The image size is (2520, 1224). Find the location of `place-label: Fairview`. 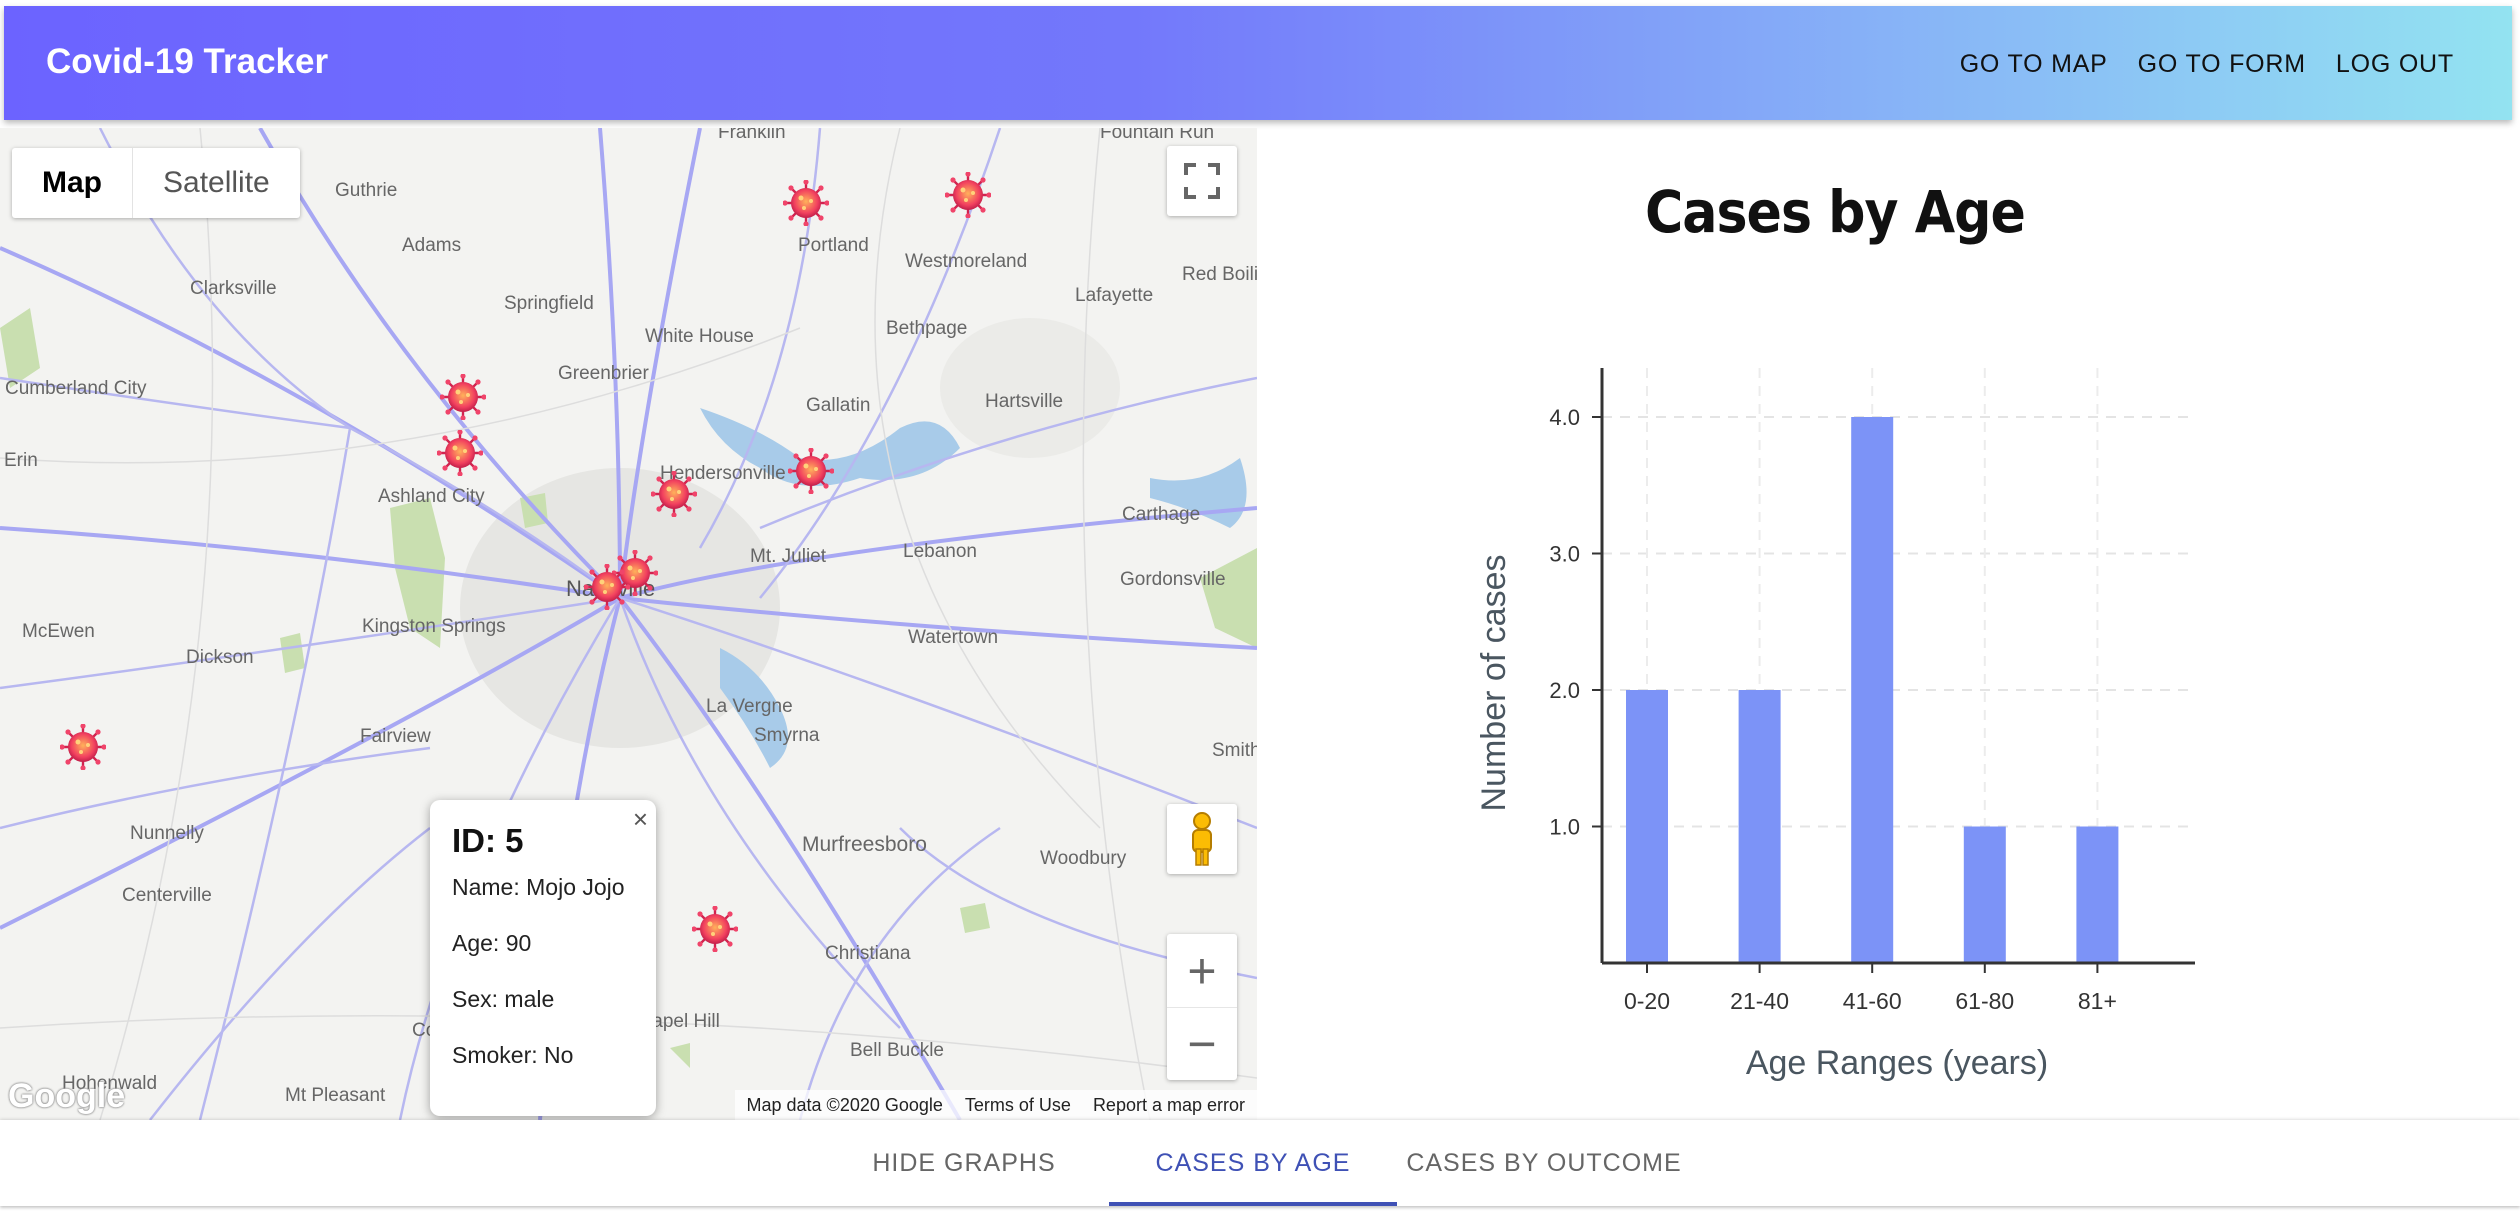

place-label: Fairview is located at coordinates (395, 736).